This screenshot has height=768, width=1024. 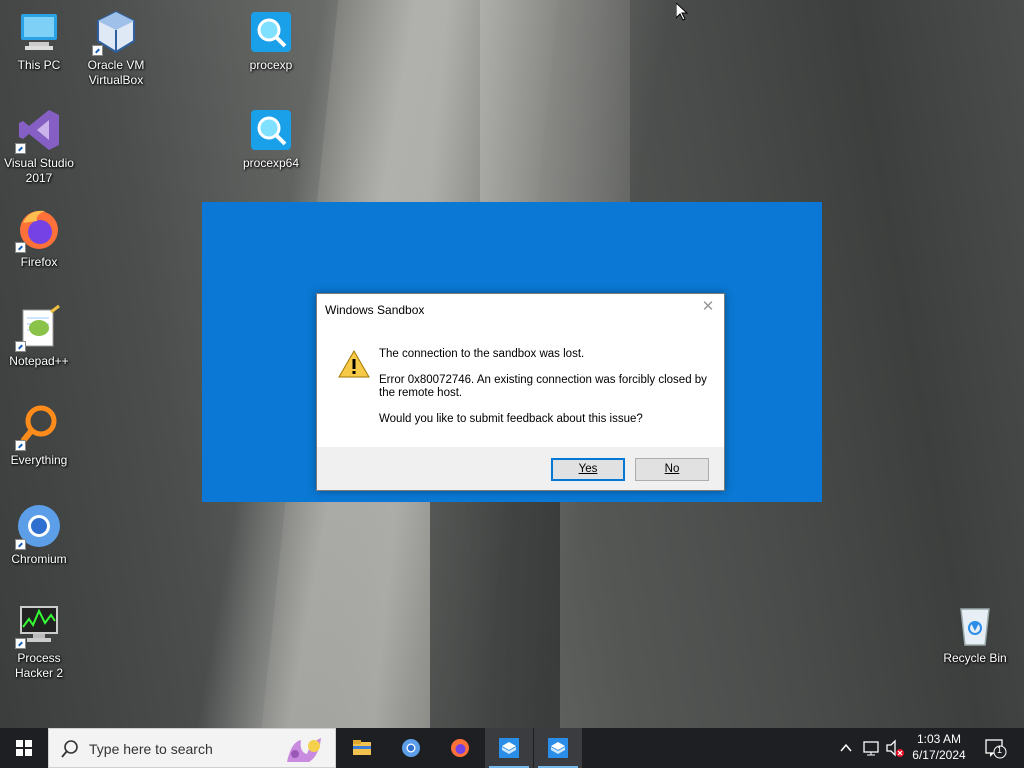 I want to click on desktop-icon-chromium: Chromium, so click(x=39, y=534).